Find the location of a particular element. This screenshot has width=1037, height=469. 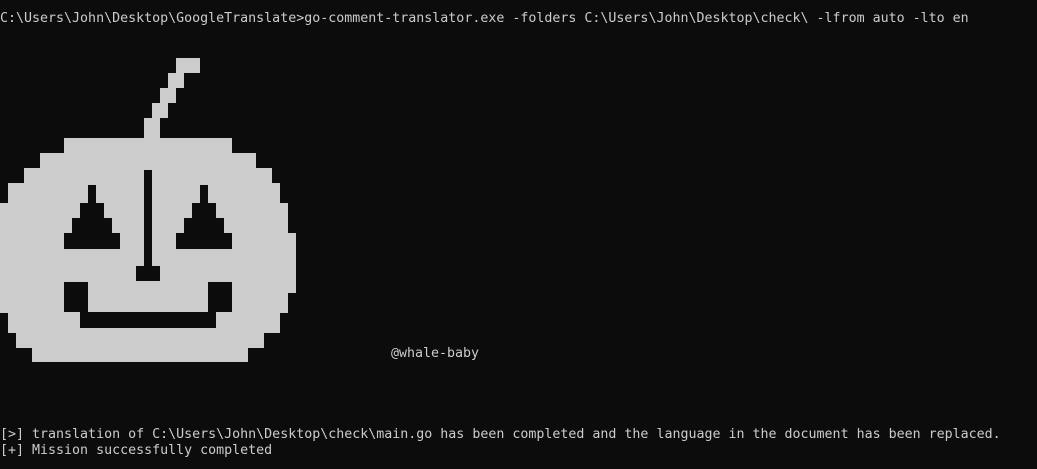

author-signature: @whale-baby is located at coordinates (435, 353).